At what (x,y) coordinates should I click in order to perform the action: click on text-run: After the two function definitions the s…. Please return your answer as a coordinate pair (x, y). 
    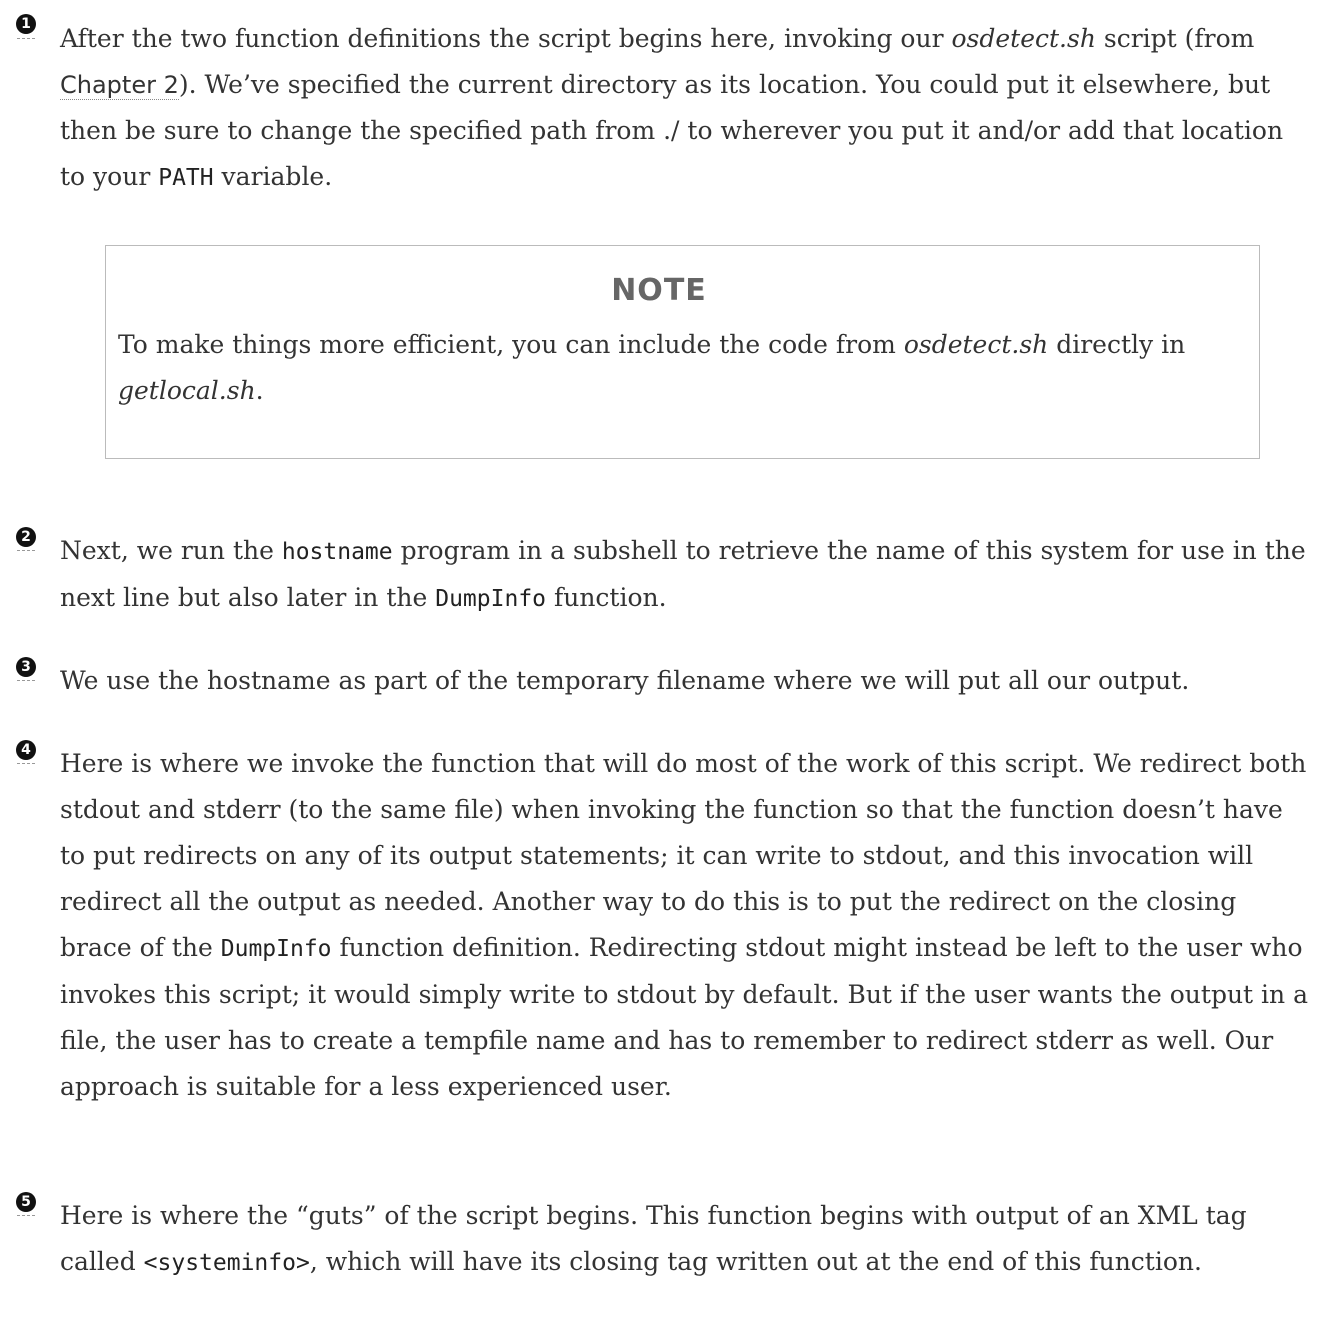
    Looking at the image, I should click on (506, 38).